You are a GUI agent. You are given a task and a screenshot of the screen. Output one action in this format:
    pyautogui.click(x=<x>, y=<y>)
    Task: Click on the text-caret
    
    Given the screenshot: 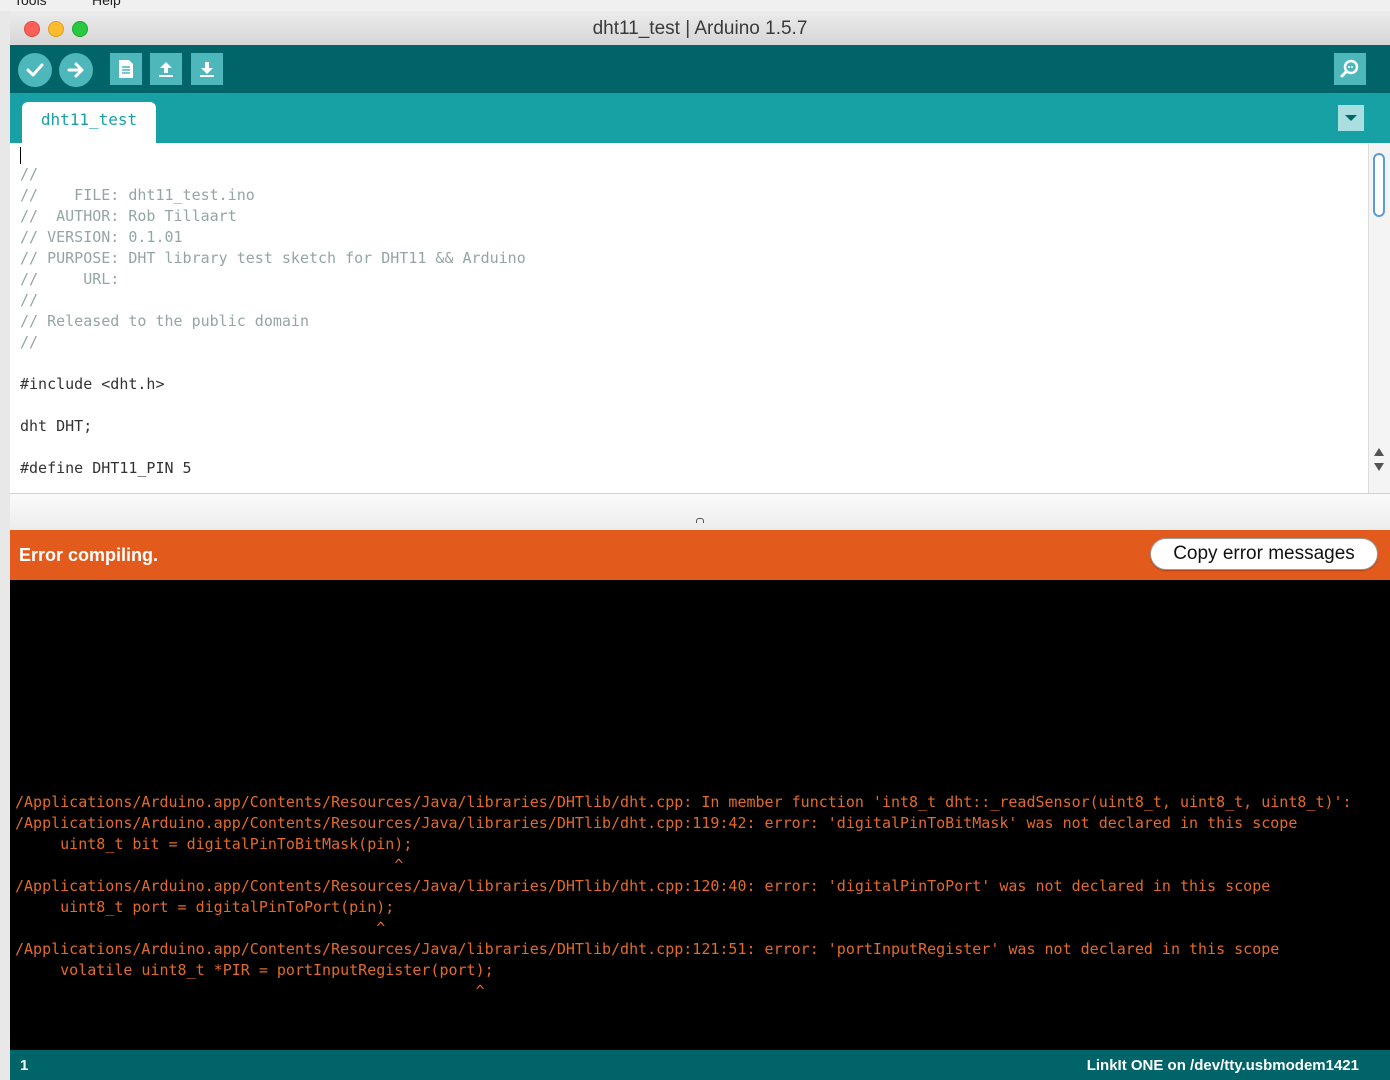 What is the action you would take?
    pyautogui.click(x=20, y=155)
    